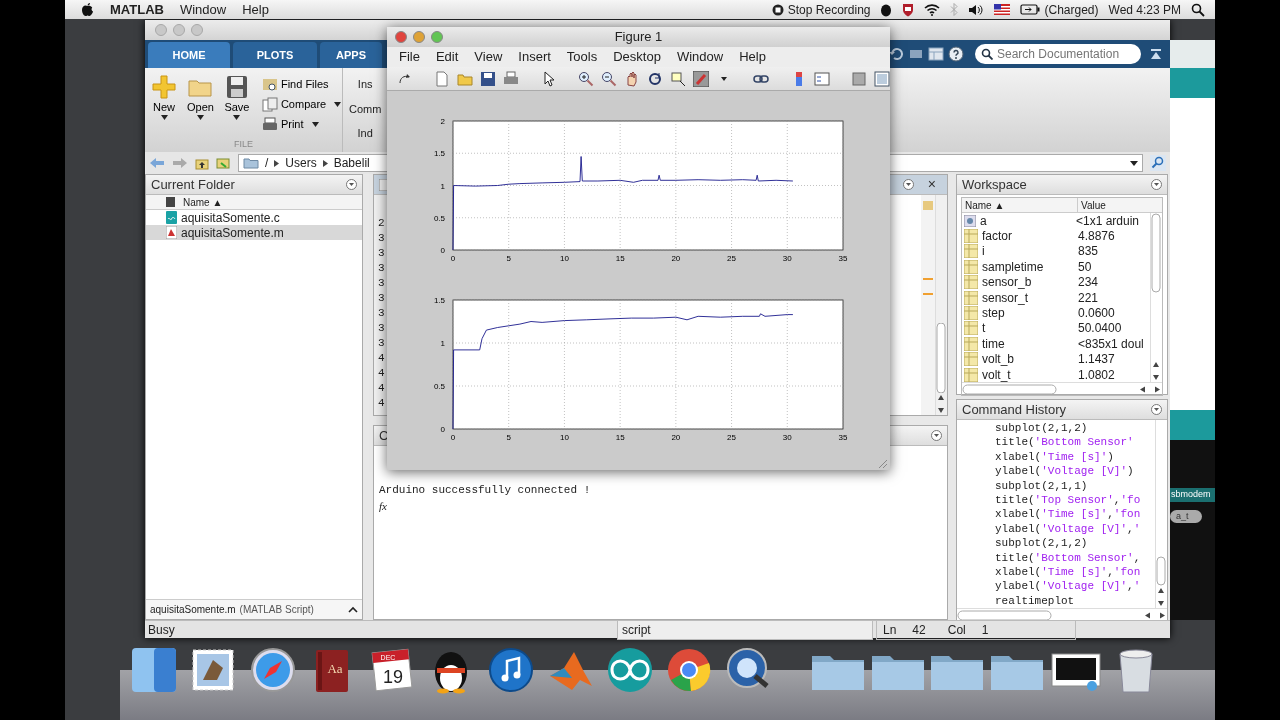 This screenshot has height=720, width=1280. Describe the element at coordinates (442, 121) in the screenshot. I see `tick-label: 2` at that location.